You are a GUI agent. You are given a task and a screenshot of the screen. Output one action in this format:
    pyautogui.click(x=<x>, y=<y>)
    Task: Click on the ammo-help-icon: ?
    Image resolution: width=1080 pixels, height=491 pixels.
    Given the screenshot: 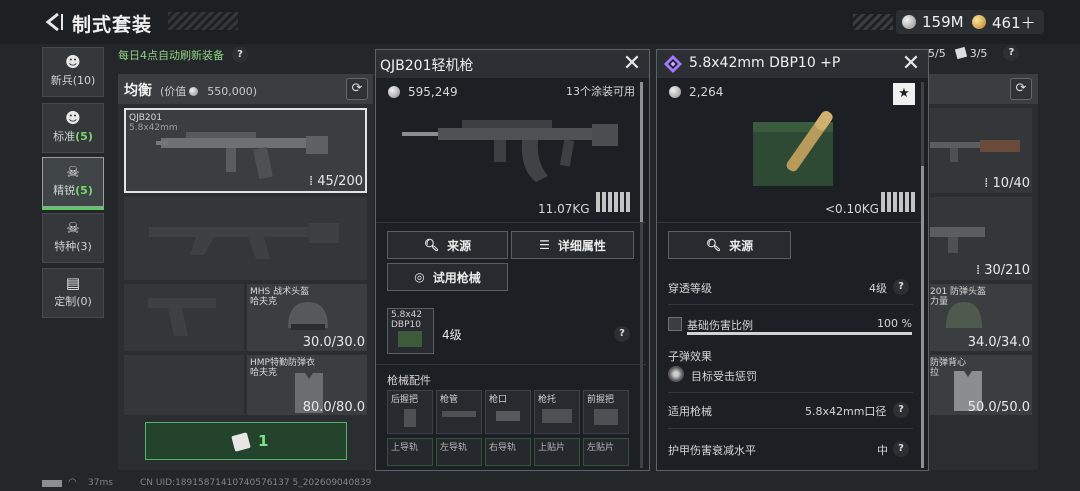 What is the action you would take?
    pyautogui.click(x=622, y=334)
    